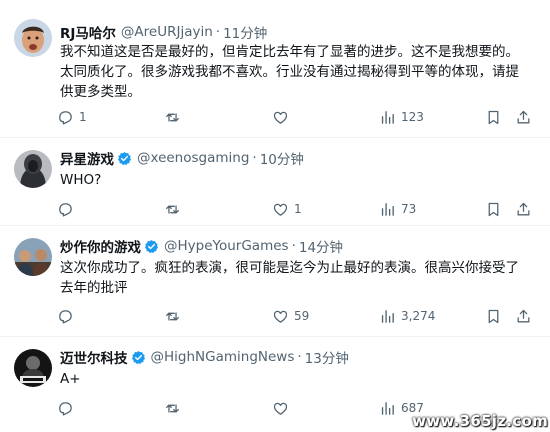 Image resolution: width=550 pixels, height=432 pixels. What do you see at coordinates (289, 278) in the screenshot?
I see `tweet-text: 这次你成功了。疯狂的表演，很可能是迄今为止最好的表演。很高兴你接受了去年的批评` at bounding box center [289, 278].